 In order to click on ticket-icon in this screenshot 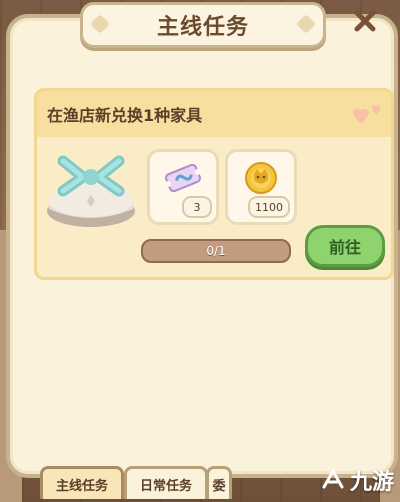, I will do `click(183, 178)`.